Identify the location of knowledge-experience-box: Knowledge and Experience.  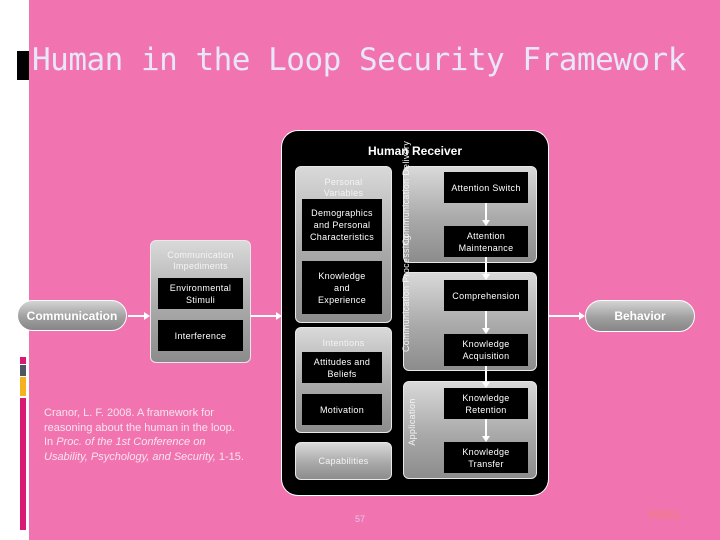
(342, 287).